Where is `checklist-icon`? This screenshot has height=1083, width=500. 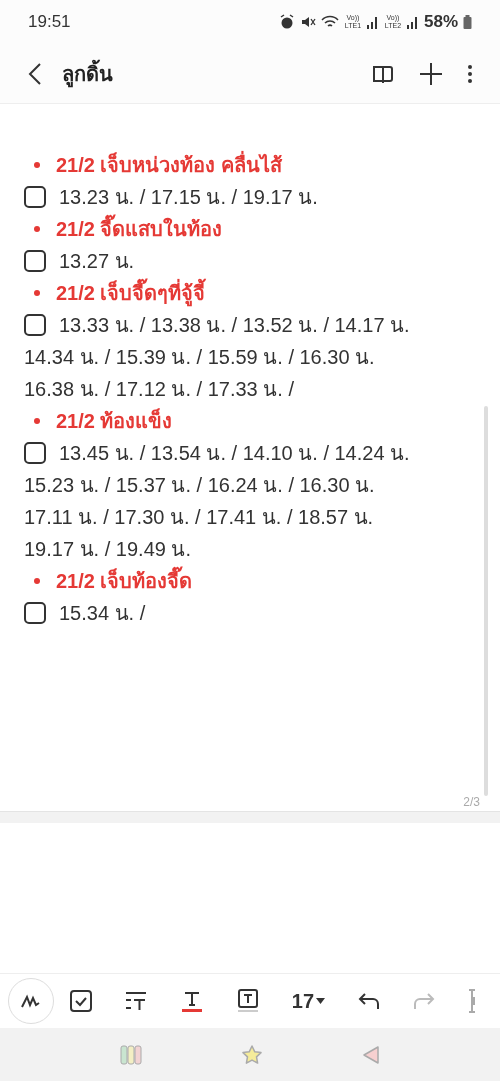 checklist-icon is located at coordinates (81, 1001).